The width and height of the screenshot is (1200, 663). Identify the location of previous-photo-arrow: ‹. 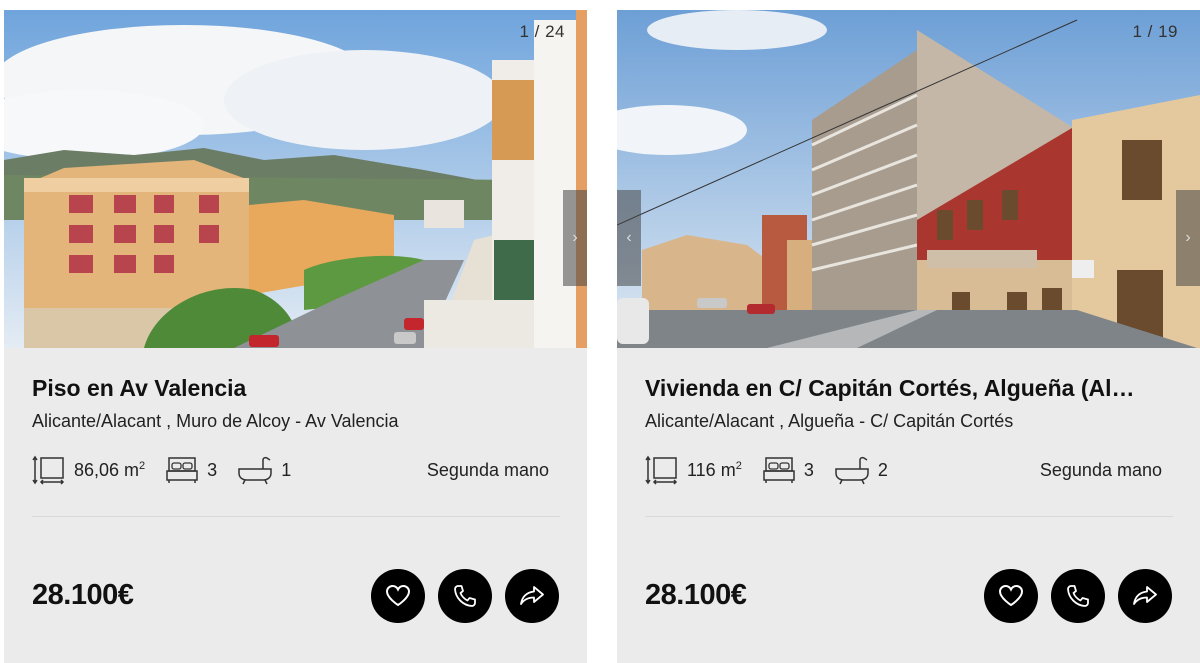
(629, 238).